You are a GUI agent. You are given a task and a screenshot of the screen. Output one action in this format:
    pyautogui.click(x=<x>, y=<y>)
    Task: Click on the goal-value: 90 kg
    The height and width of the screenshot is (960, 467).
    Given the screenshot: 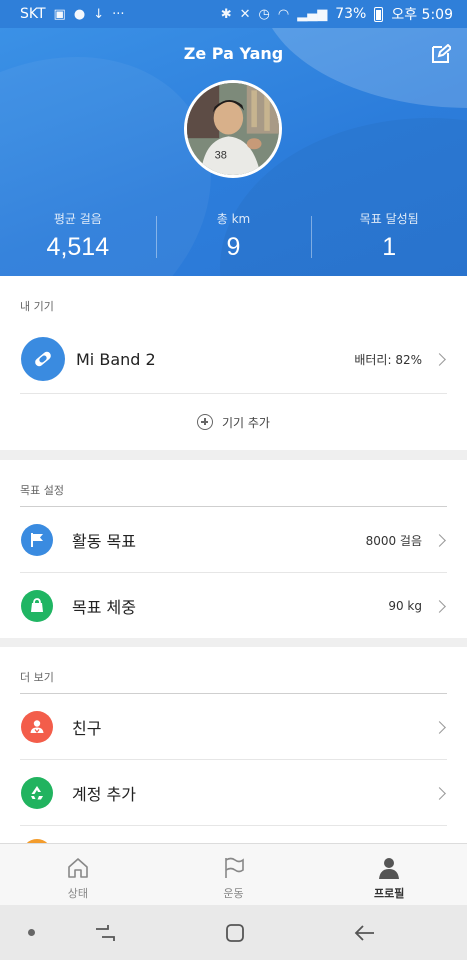 What is the action you would take?
    pyautogui.click(x=405, y=606)
    